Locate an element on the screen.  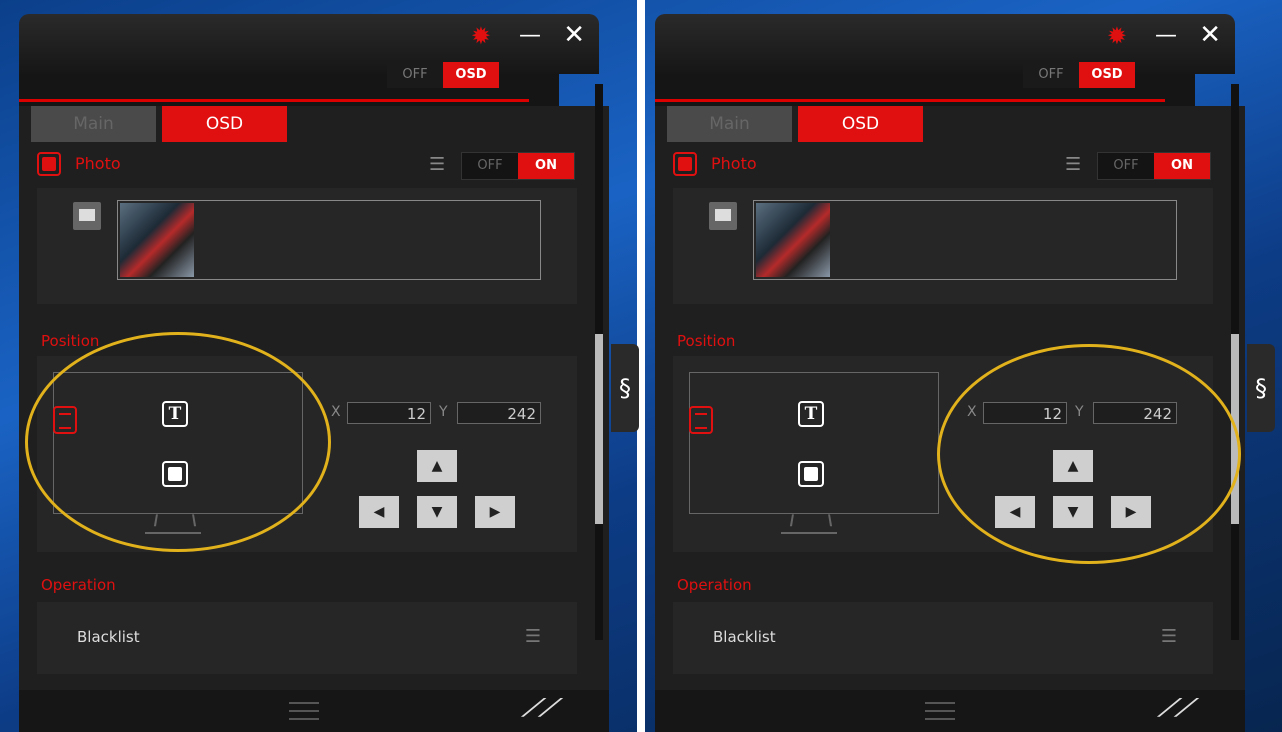
photo-layer-icon is located at coordinates (811, 474).